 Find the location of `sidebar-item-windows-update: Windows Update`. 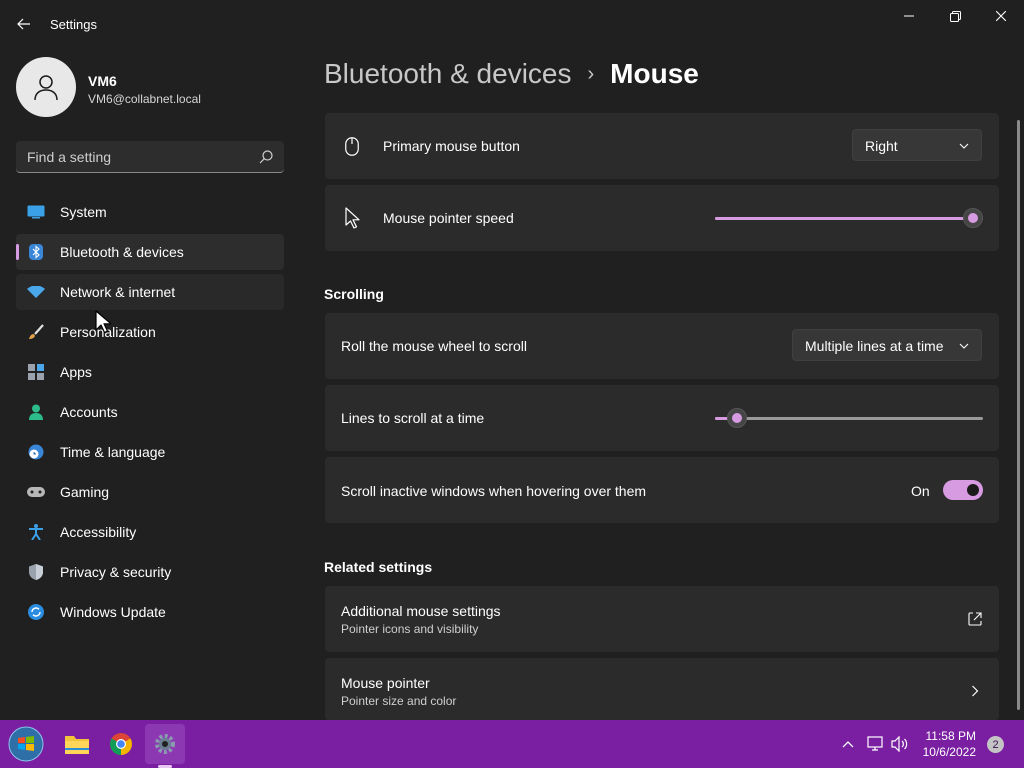

sidebar-item-windows-update: Windows Update is located at coordinates (150, 612).